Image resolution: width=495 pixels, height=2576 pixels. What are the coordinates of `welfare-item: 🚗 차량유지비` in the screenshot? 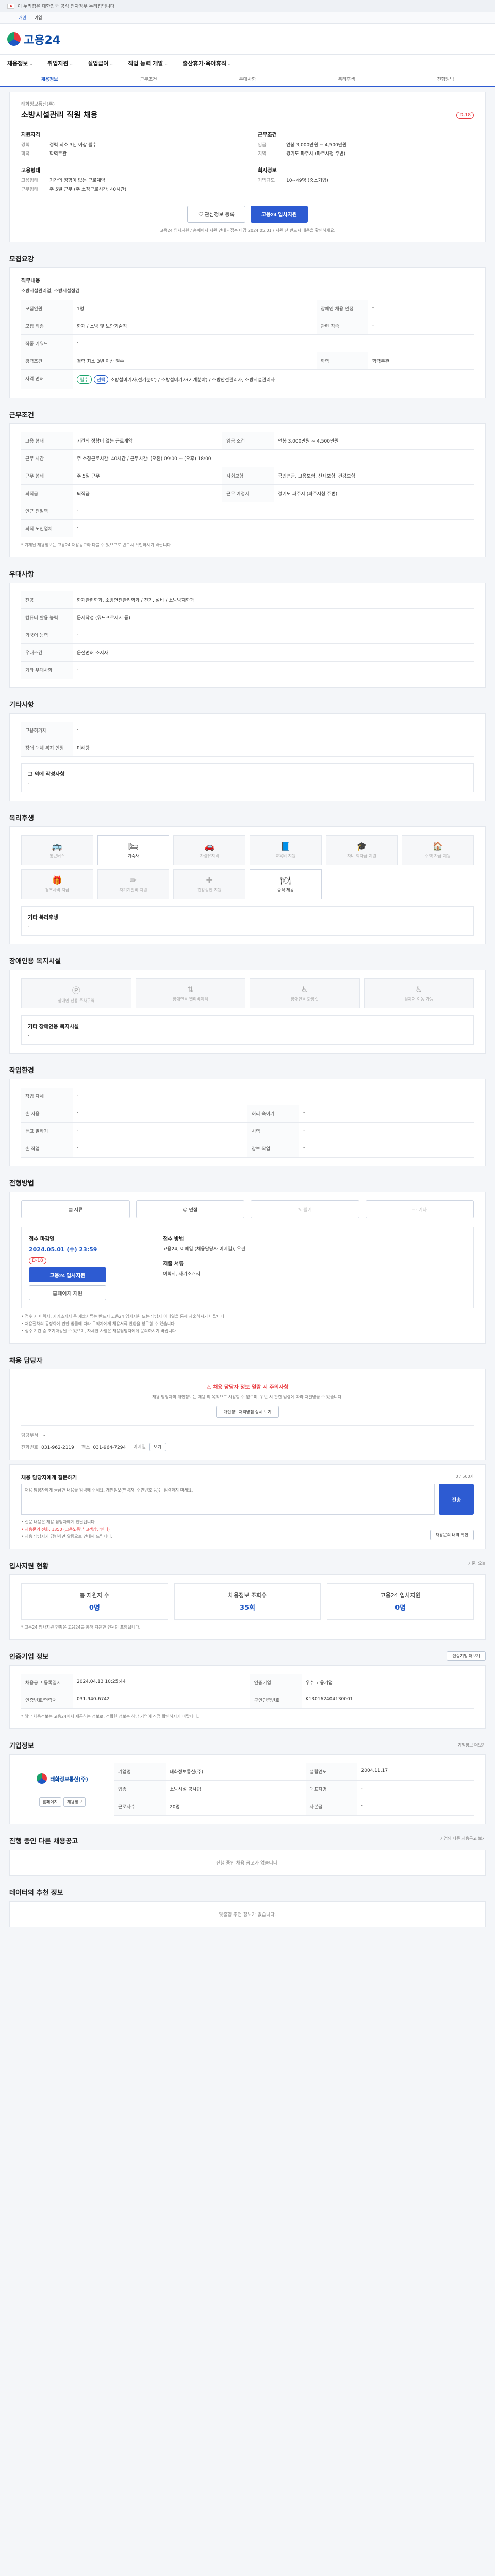 It's located at (209, 850).